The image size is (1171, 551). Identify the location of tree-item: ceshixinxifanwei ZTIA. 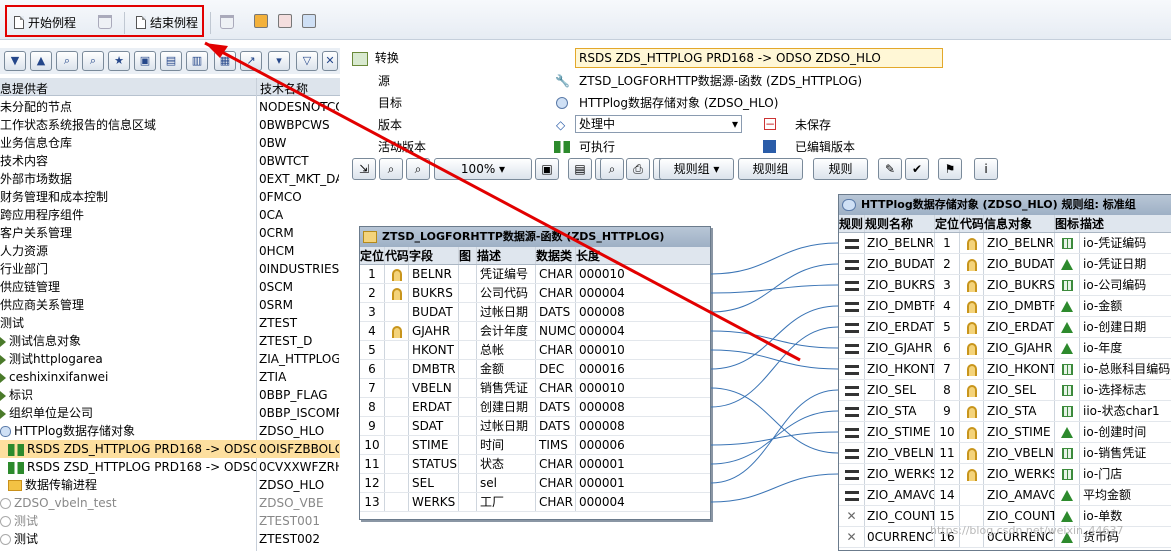
(170, 377).